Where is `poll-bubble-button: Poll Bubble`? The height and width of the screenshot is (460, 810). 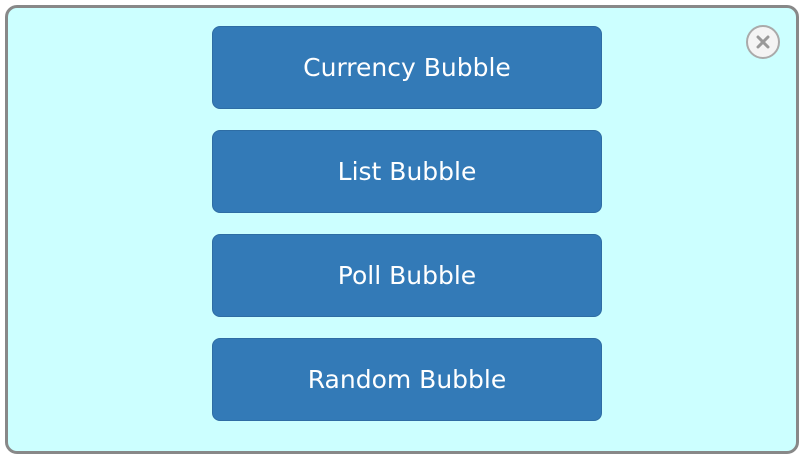 poll-bubble-button: Poll Bubble is located at coordinates (407, 275).